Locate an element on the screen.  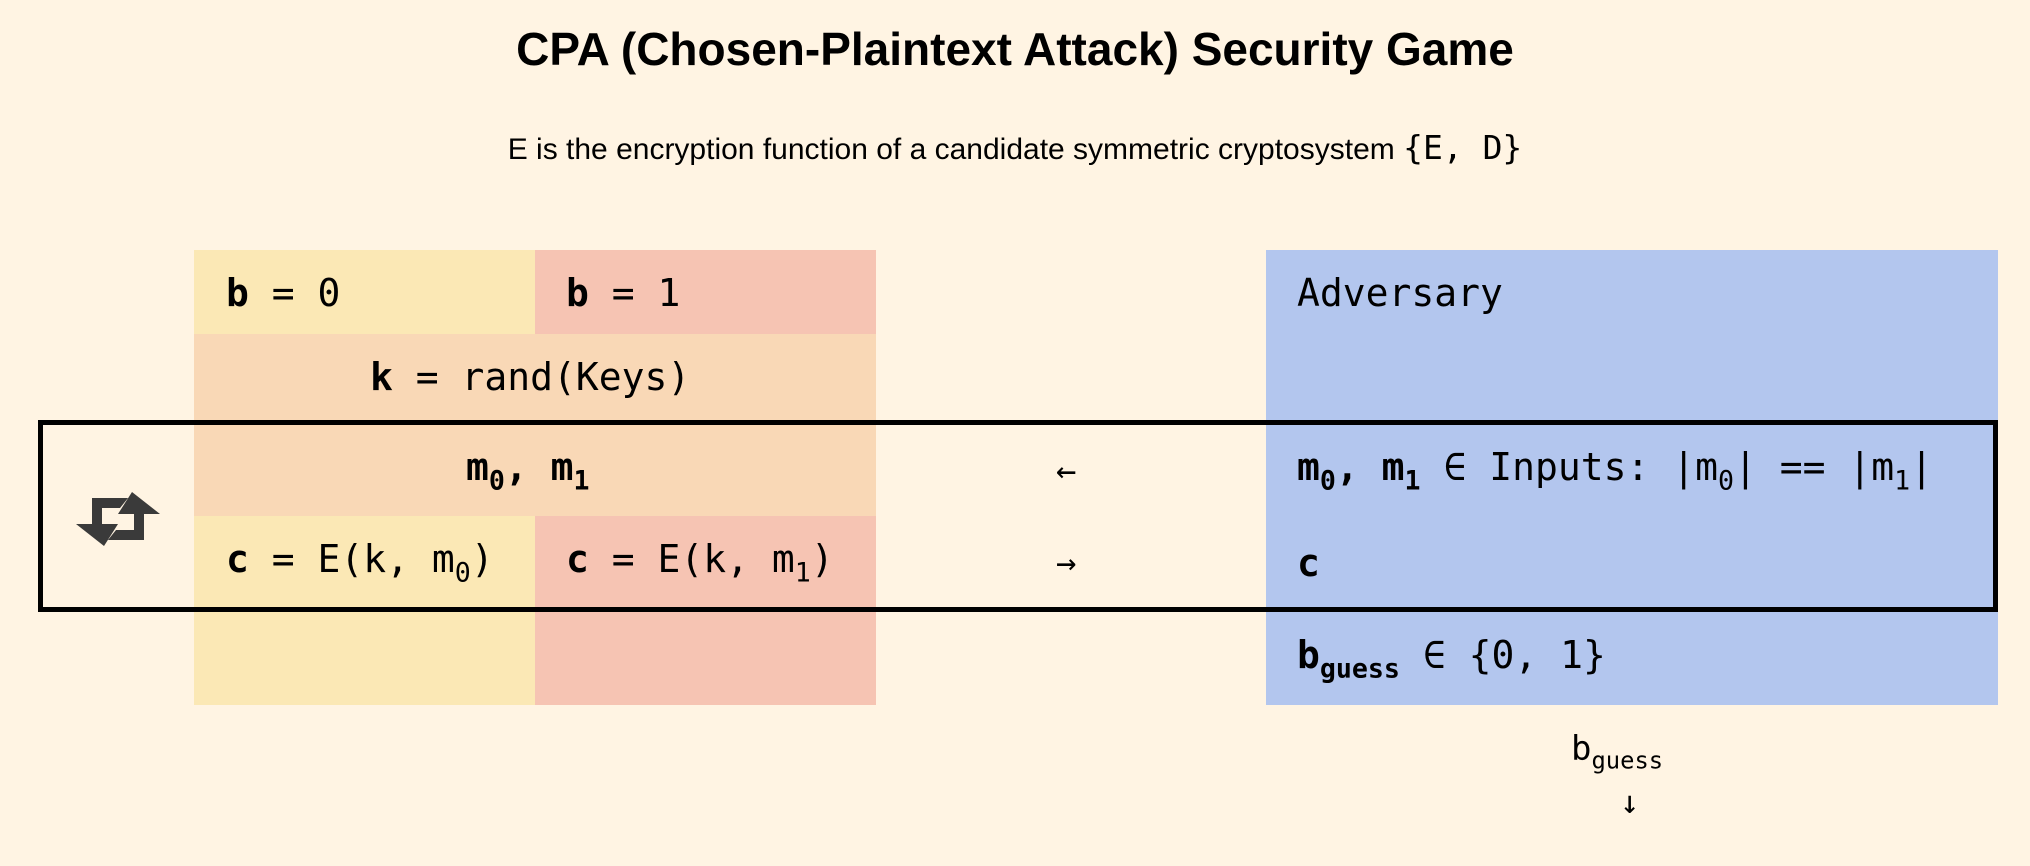
adversary-label: Adversary is located at coordinates (1400, 293).